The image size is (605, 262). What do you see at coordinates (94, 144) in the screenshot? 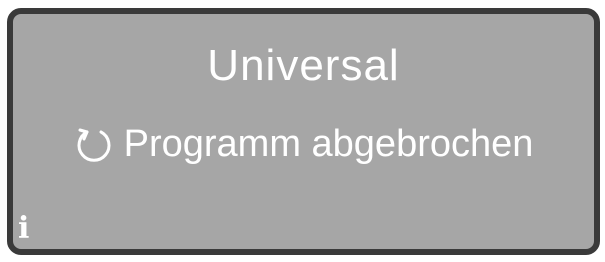
I see `restart-icon` at bounding box center [94, 144].